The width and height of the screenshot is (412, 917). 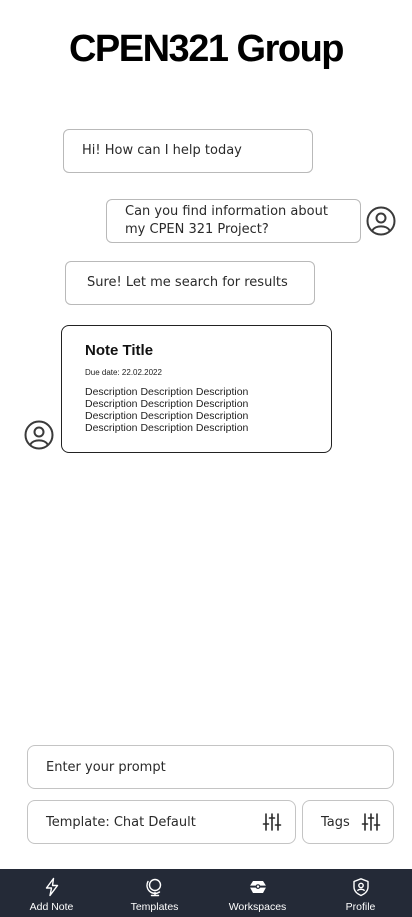 I want to click on chat-message-text: Hi! How can I help today, so click(x=162, y=150).